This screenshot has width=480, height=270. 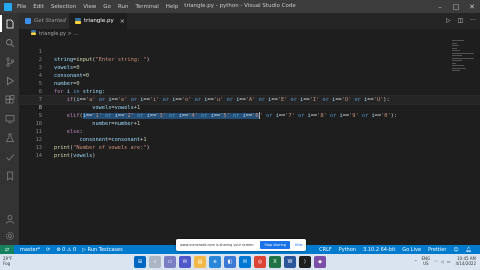 I want to click on split-editor-icon: ◫, so click(x=461, y=20).